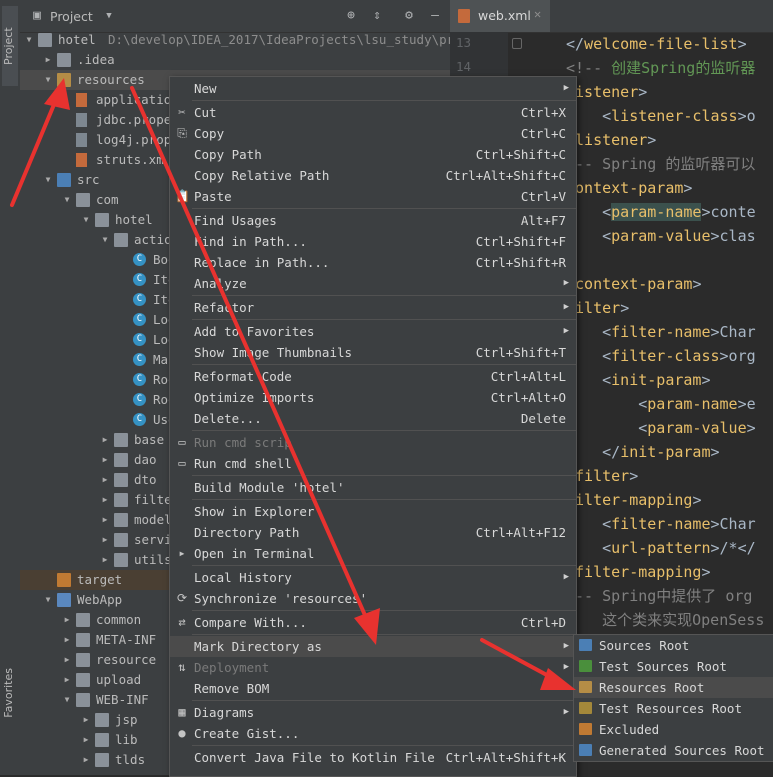 Image resolution: width=773 pixels, height=777 pixels. I want to click on locate-icon: ⊕, so click(351, 16).